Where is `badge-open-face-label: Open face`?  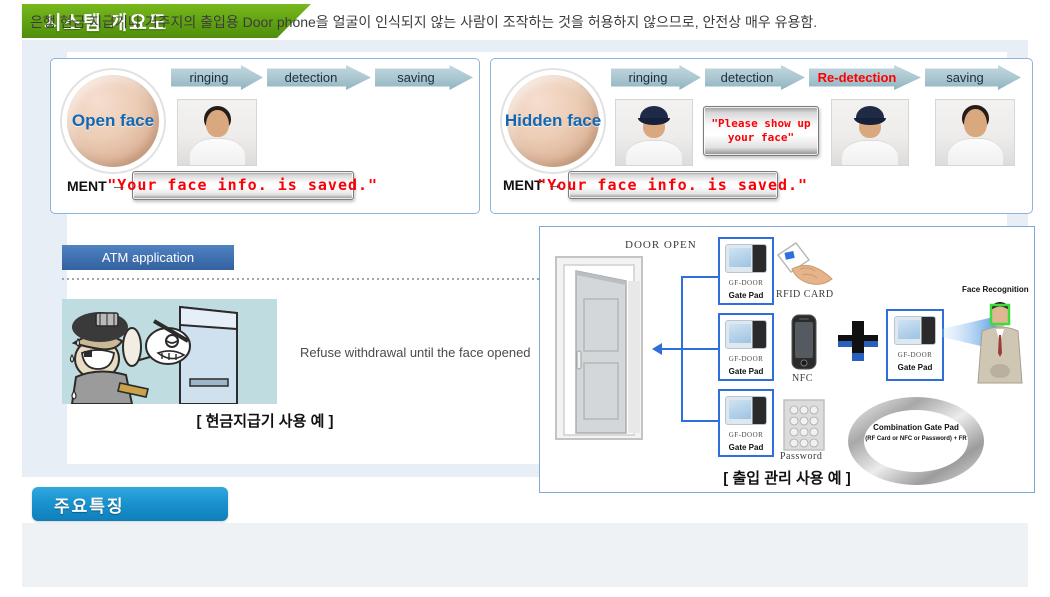
badge-open-face-label: Open face is located at coordinates (113, 120).